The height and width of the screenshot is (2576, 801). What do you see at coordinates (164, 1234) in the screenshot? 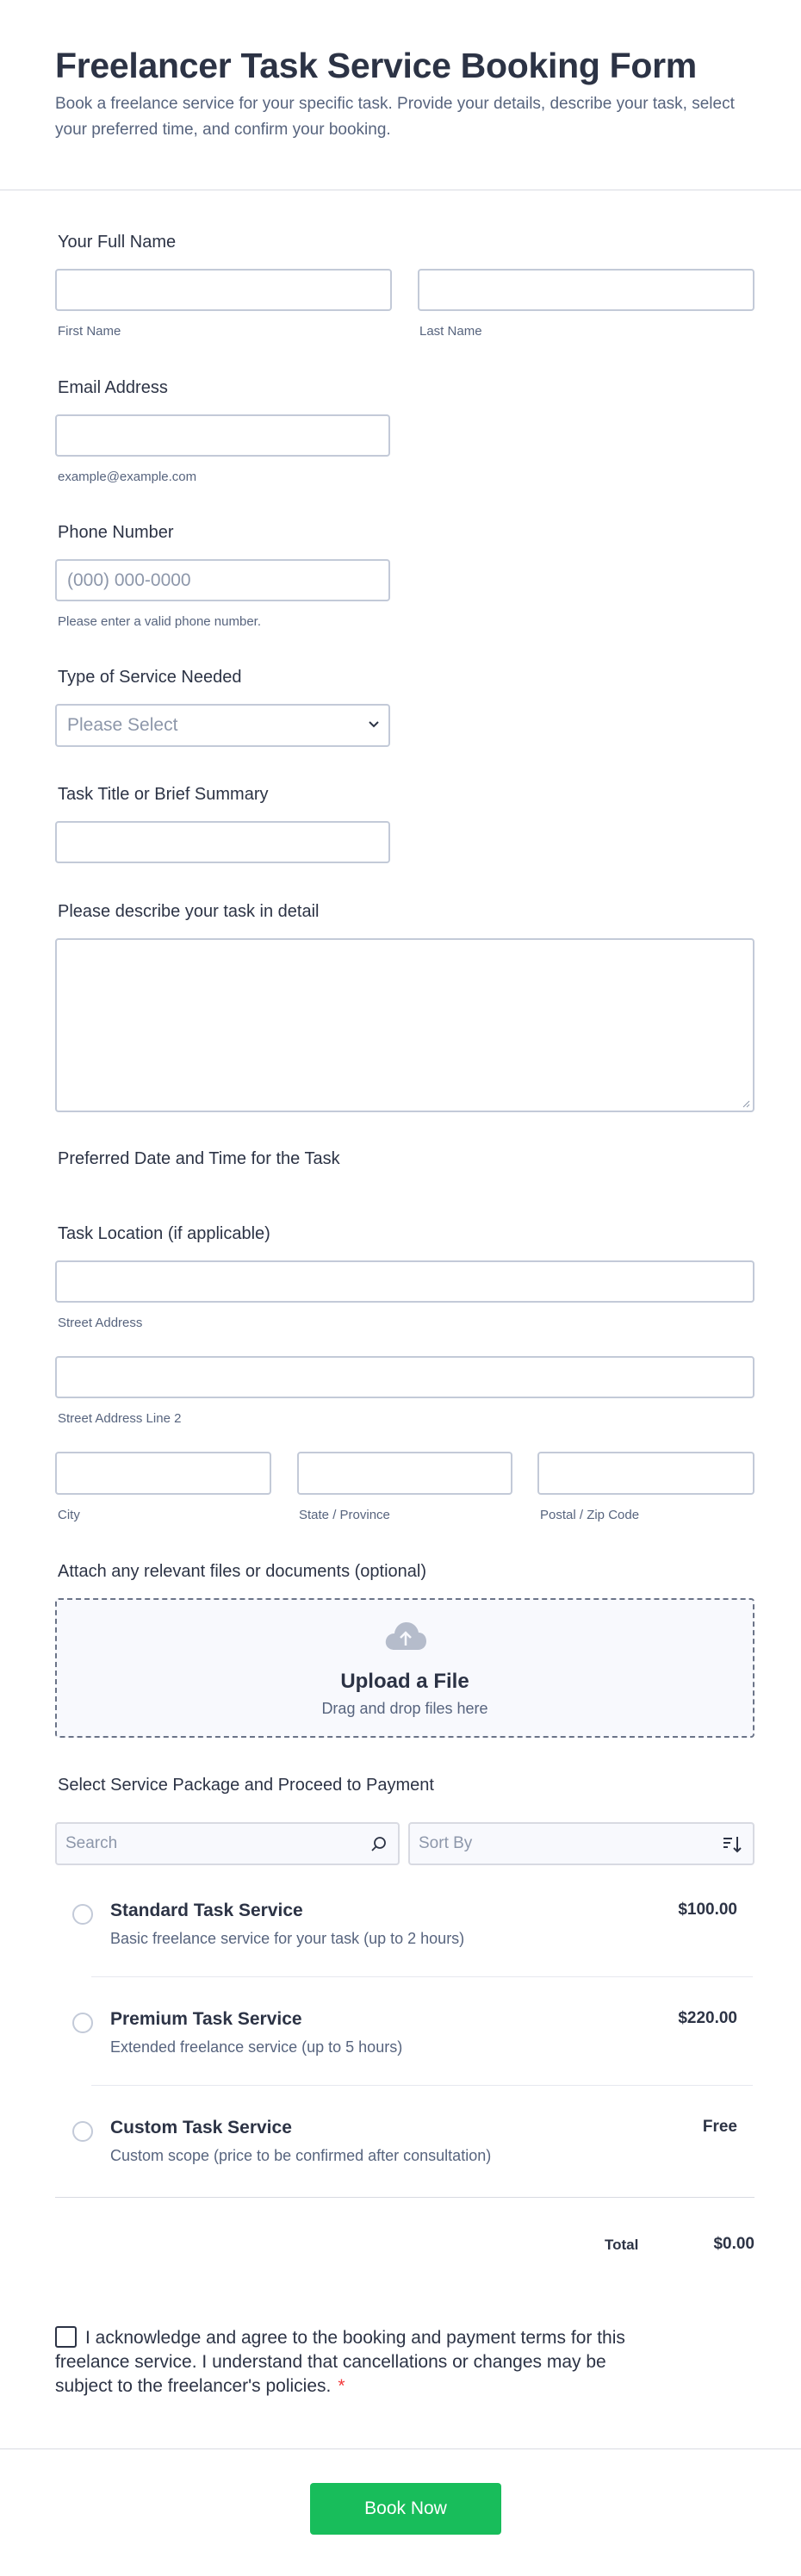
I see `location-label: Task Location (if applicable)` at bounding box center [164, 1234].